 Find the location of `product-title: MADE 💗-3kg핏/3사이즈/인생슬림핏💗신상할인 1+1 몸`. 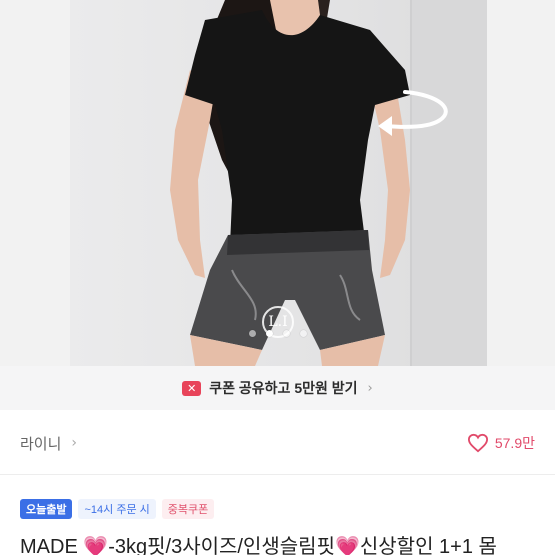

product-title: MADE 💗-3kg핏/3사이즈/인생슬림핏💗신상할인 1+1 몸 is located at coordinates (258, 545).